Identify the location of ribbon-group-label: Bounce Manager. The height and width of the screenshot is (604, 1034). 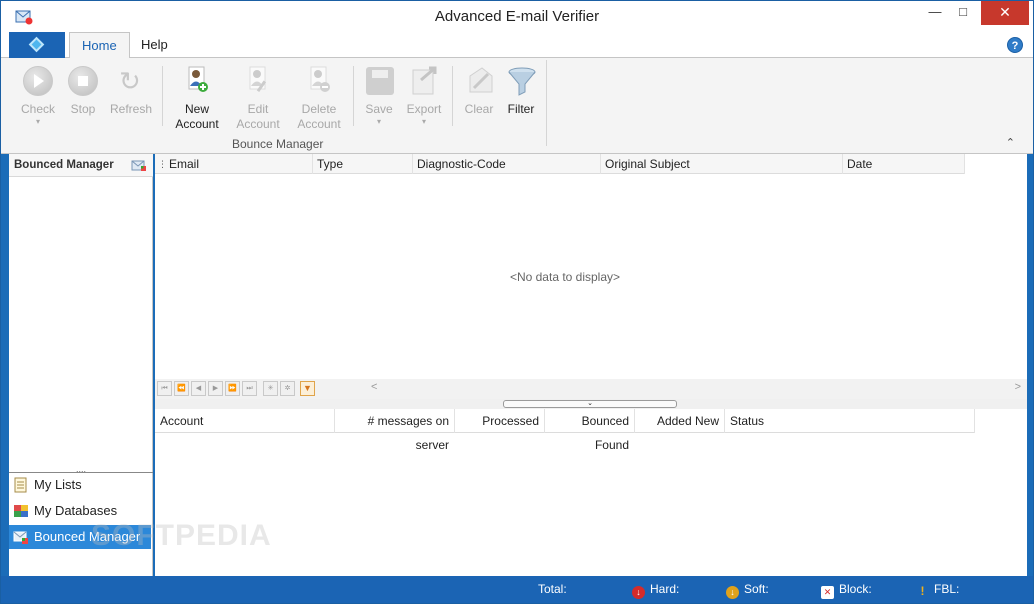
(278, 144).